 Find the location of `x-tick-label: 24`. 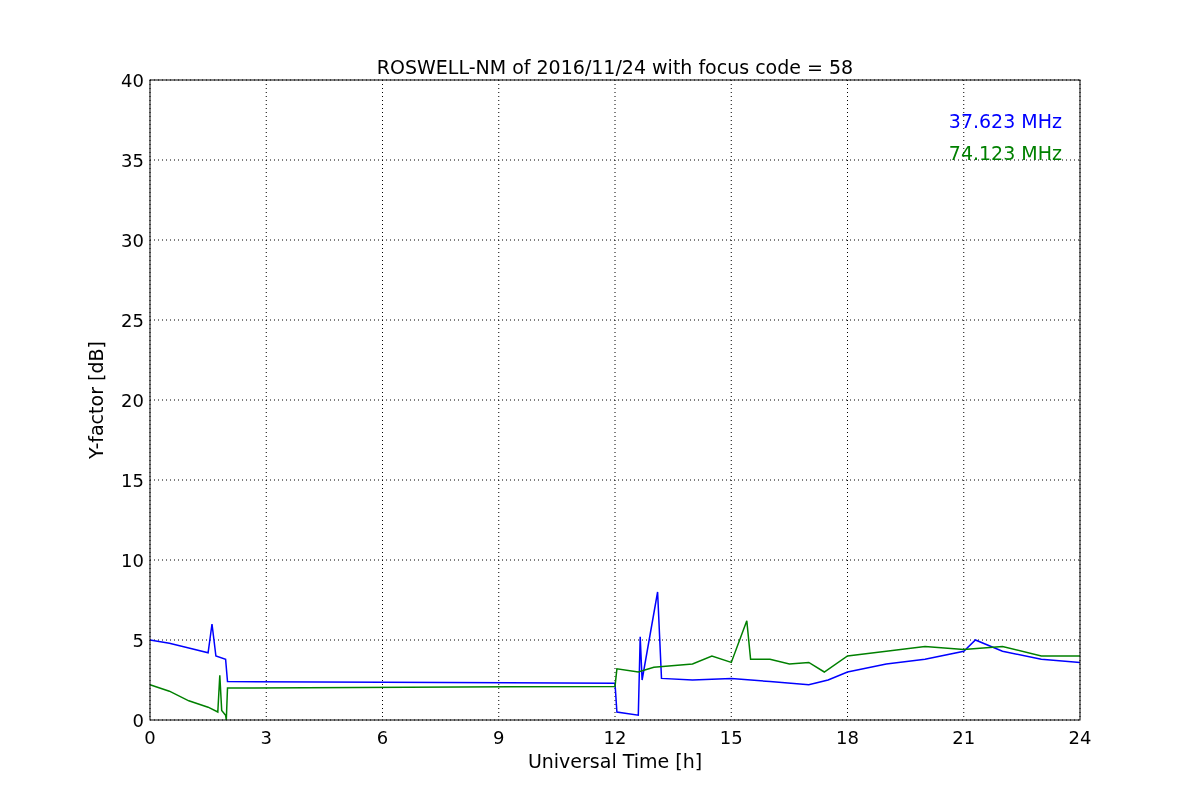

x-tick-label: 24 is located at coordinates (1080, 737).